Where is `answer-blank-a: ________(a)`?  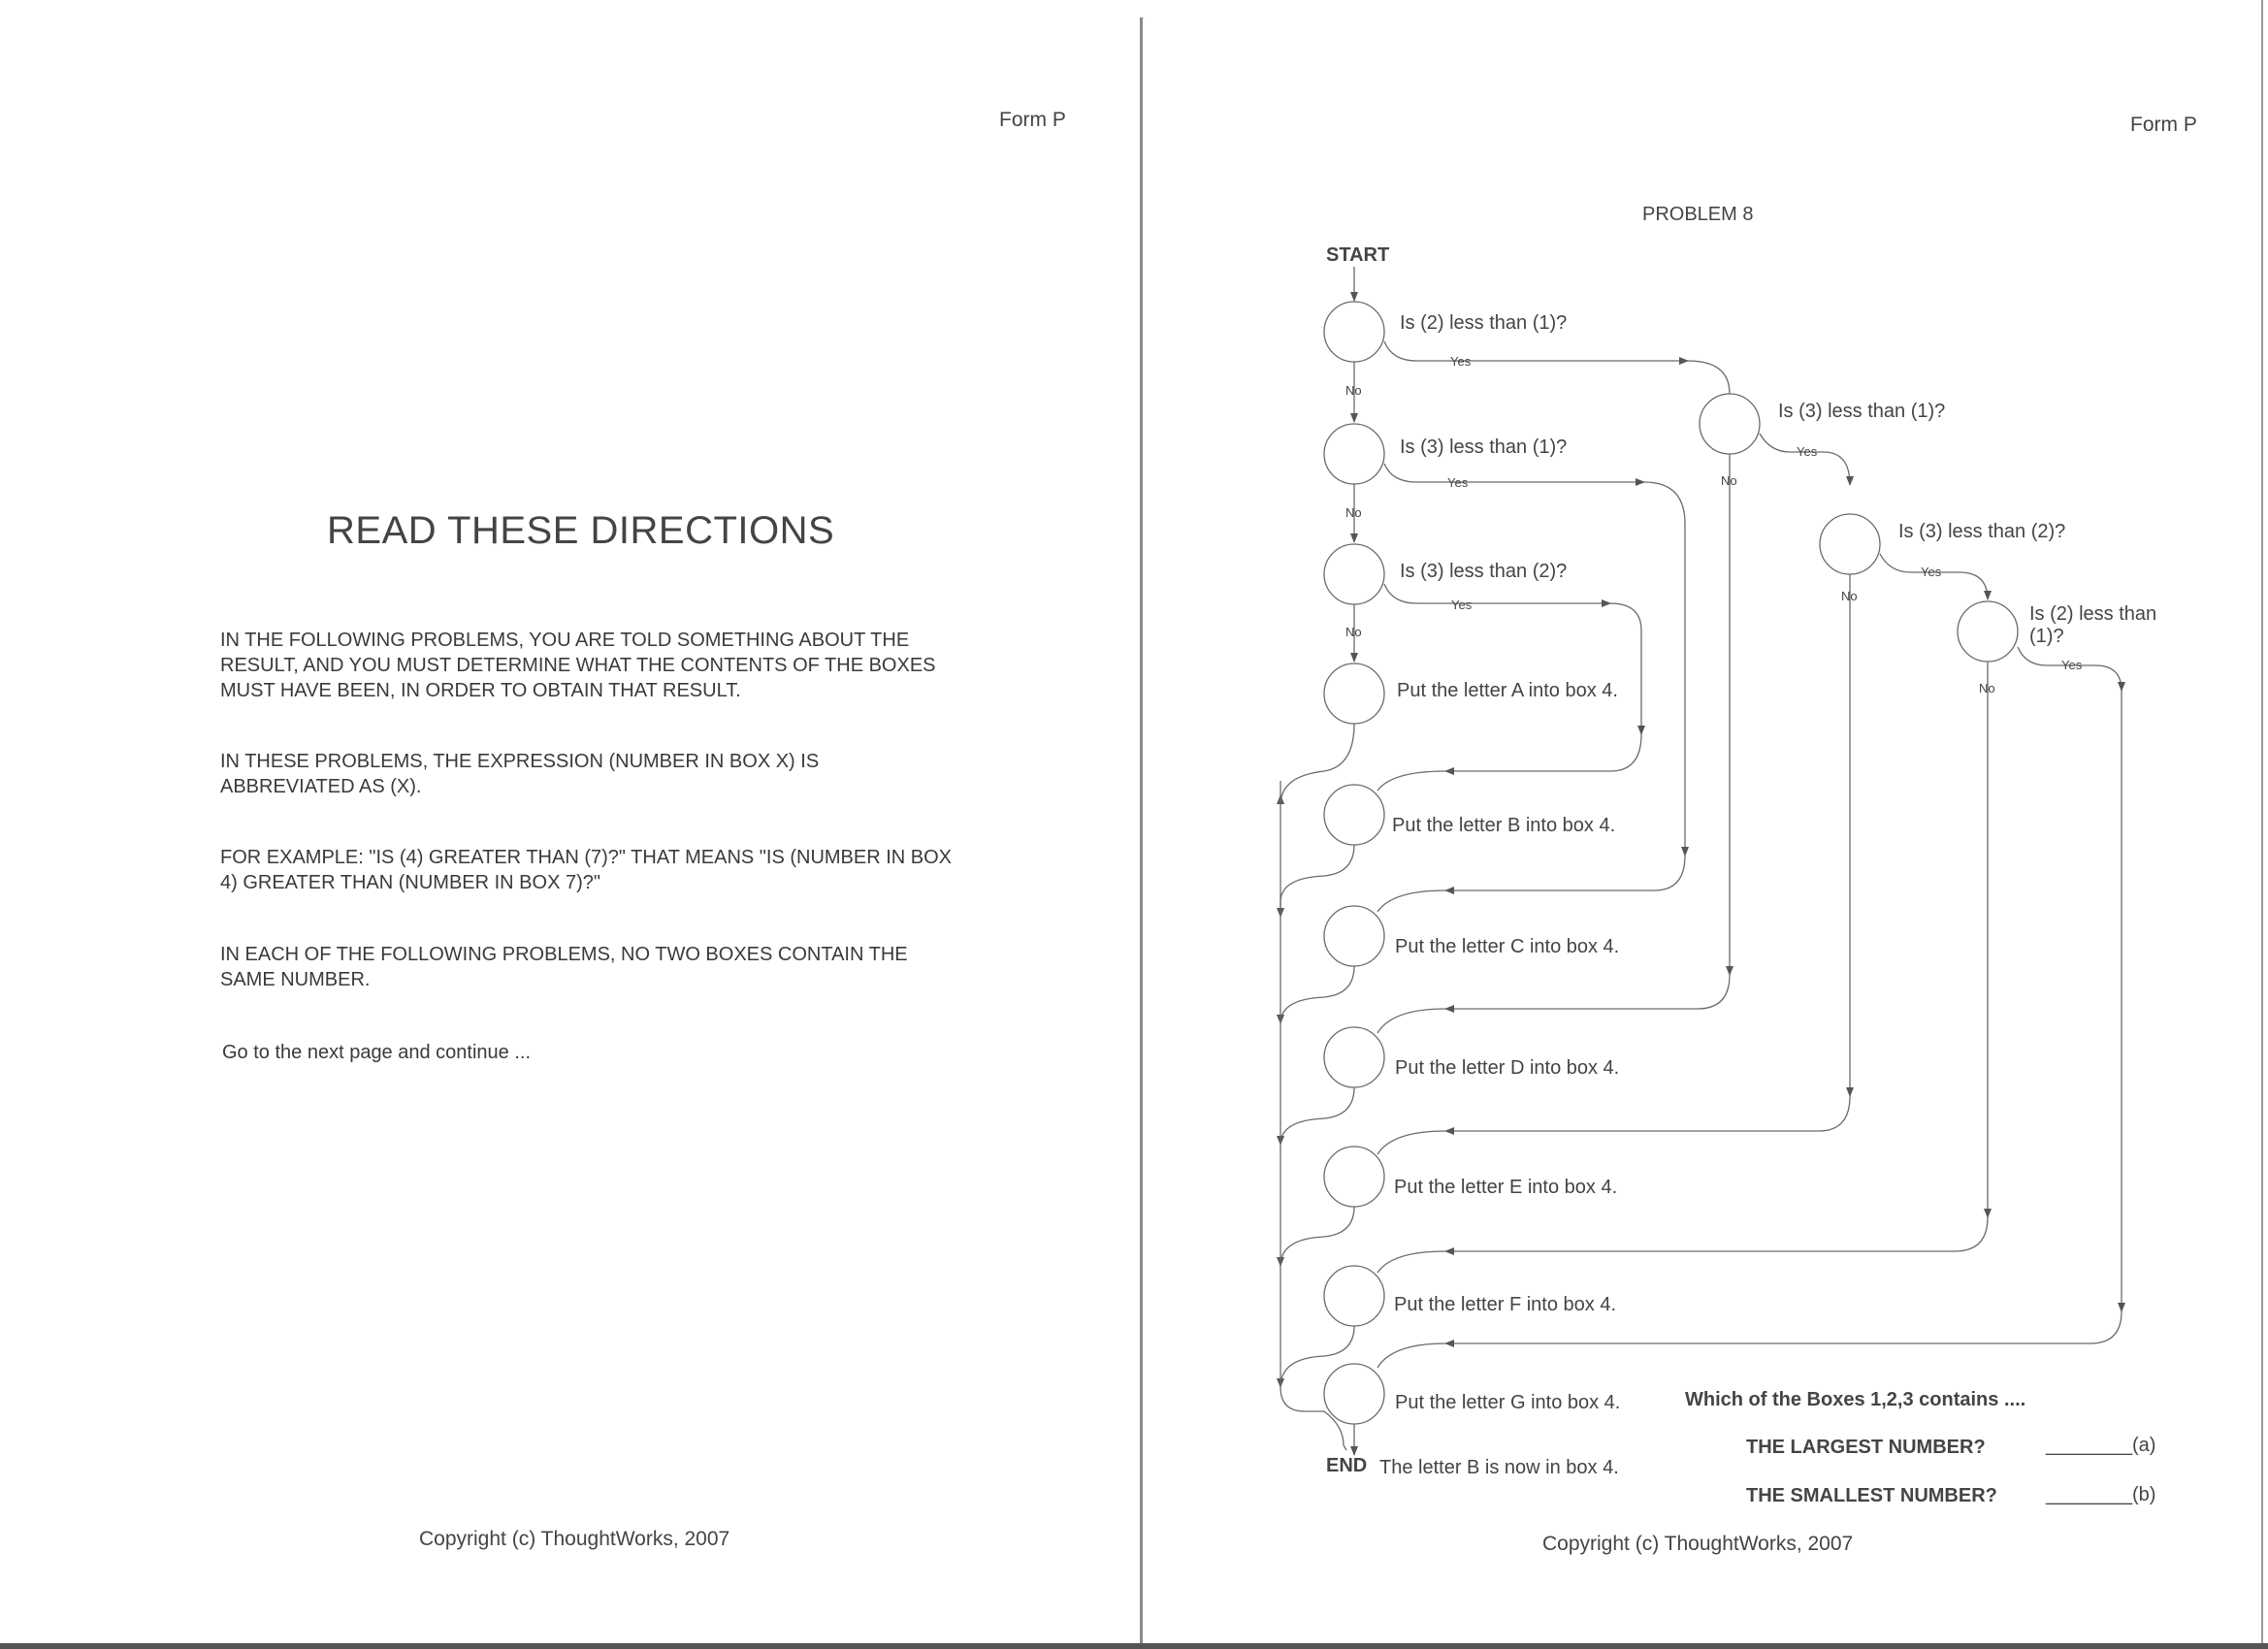
answer-blank-a: ________(a) is located at coordinates (2100, 1446).